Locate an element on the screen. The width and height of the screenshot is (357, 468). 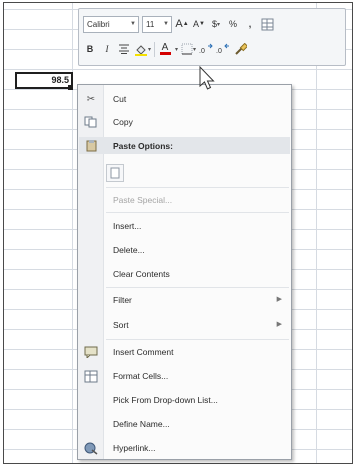
fill-color-button: ▾ is located at coordinates (142, 49).